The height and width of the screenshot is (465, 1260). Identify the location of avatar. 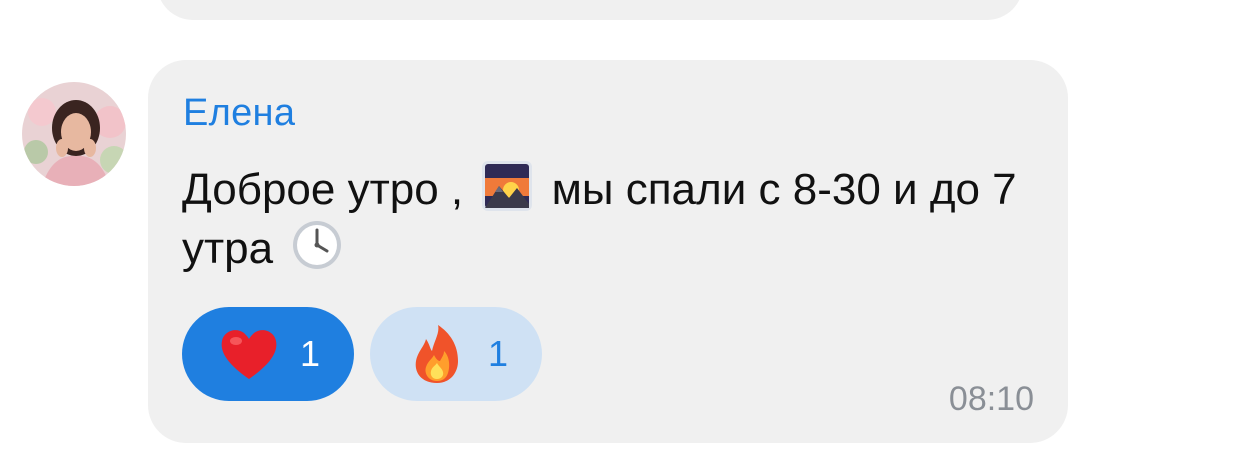
(74, 134).